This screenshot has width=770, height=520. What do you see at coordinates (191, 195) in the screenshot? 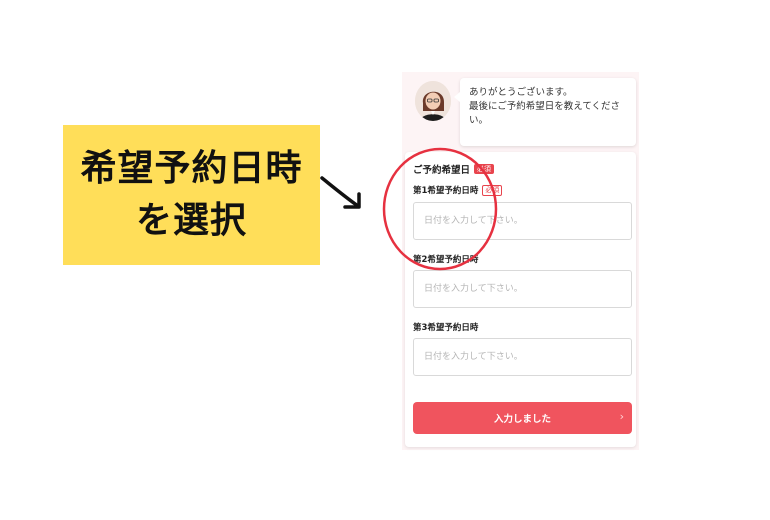
I see `instruction-callout: 希望予約日時 を選択` at bounding box center [191, 195].